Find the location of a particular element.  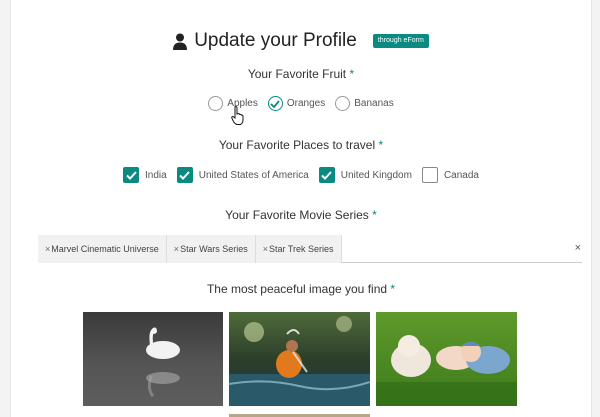

movies-question-label: Your Favorite Movie Series * is located at coordinates (301, 215).